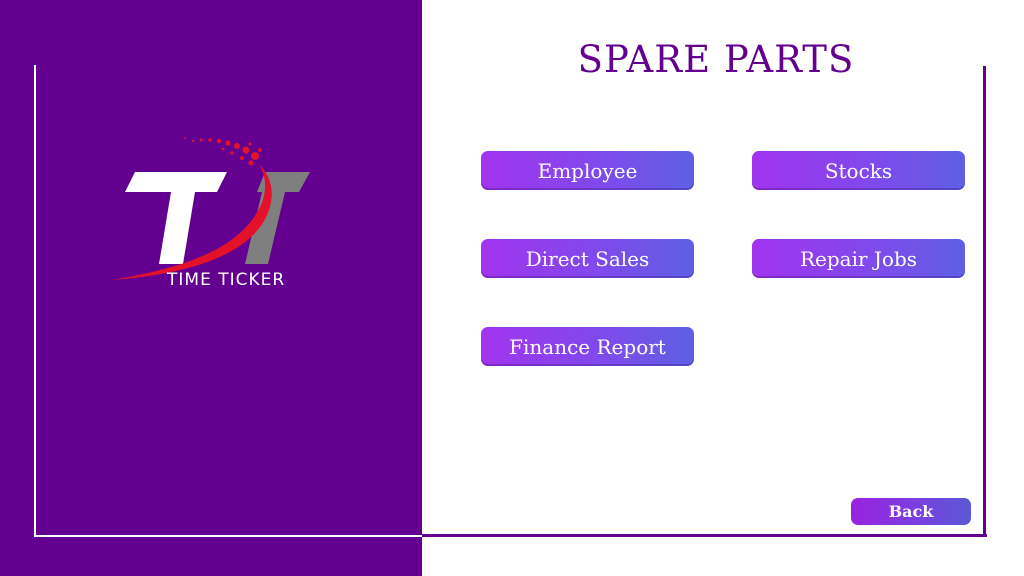  I want to click on repair-jobs-button: Repair Jobs, so click(858, 258).